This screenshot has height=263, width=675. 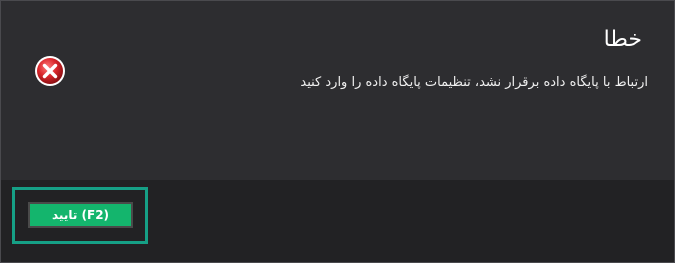 I want to click on button-focus-ring: (F2) تایید, so click(x=80, y=215).